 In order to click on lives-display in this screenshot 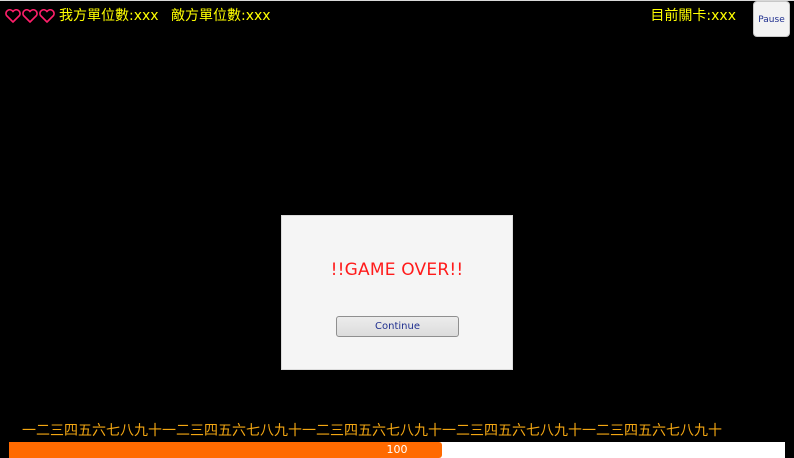, I will do `click(30, 16)`.